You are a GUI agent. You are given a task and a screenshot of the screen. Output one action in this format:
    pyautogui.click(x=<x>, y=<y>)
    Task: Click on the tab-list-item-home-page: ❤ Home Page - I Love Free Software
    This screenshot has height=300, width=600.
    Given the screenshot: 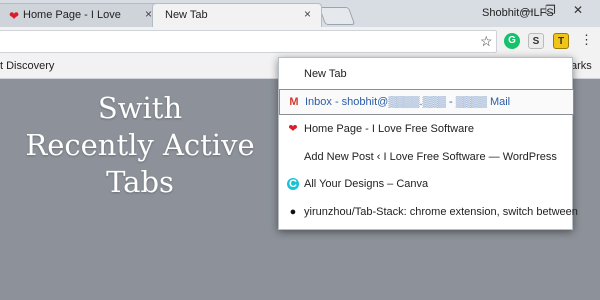 What is the action you would take?
    pyautogui.click(x=426, y=130)
    